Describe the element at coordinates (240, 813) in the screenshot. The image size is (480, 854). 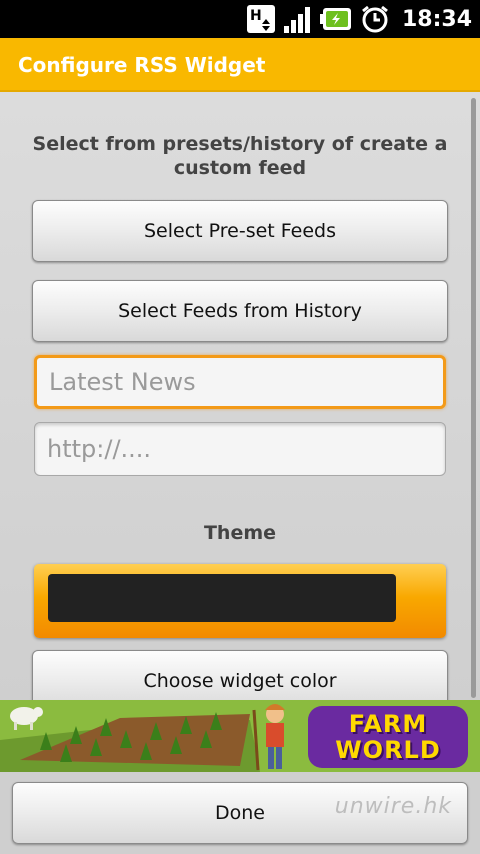
I see `bottom-bar: Done unwire.hk` at that location.